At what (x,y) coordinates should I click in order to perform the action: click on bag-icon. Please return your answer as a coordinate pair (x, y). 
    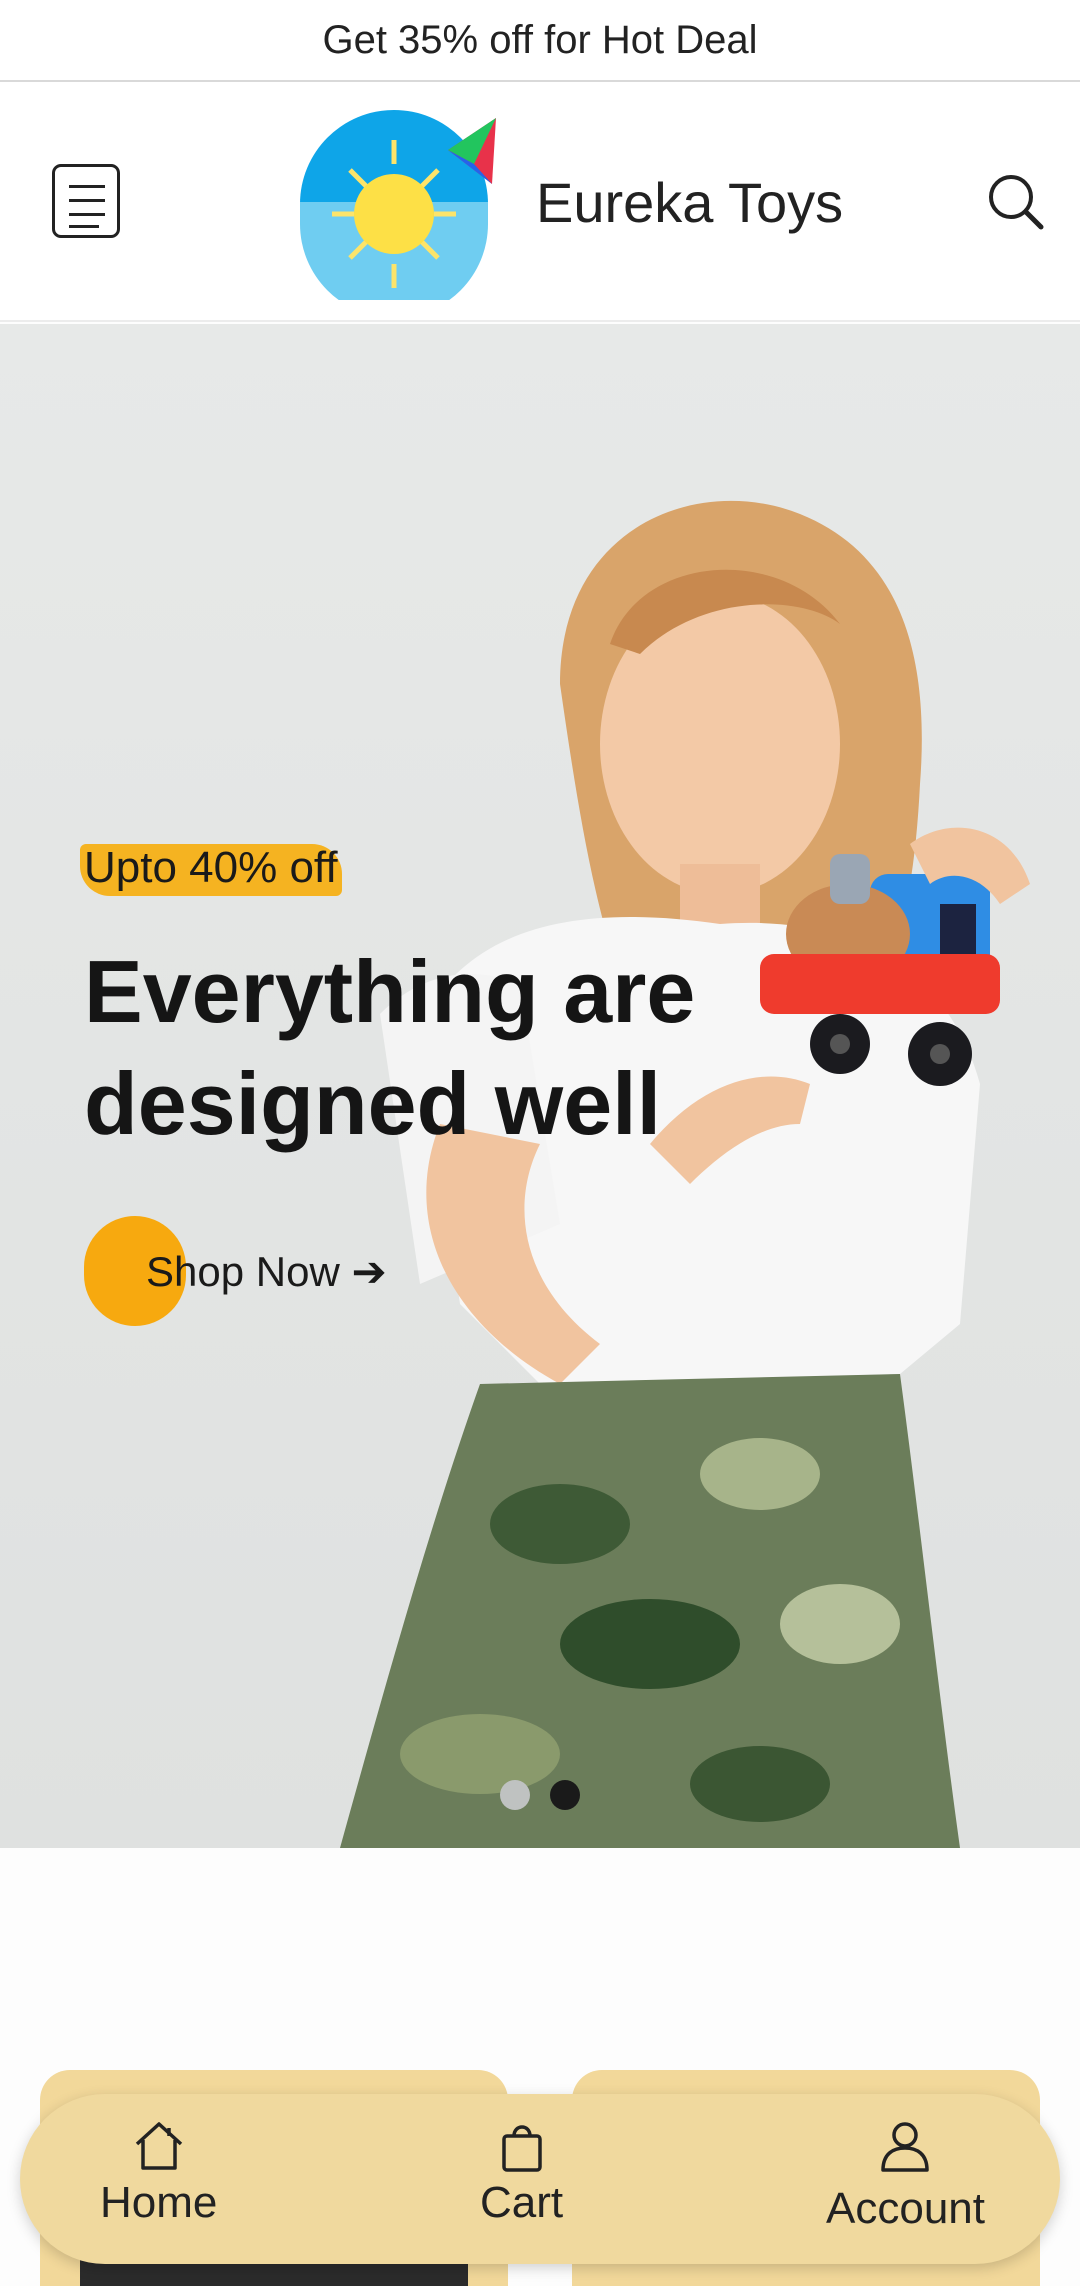
    Looking at the image, I should click on (521, 2148).